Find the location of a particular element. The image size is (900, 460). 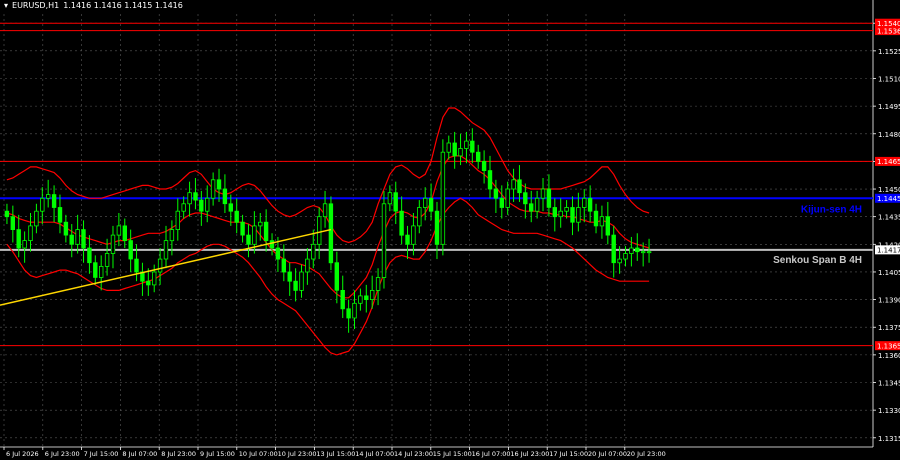

time-tick-label: 8 Jul 07:00 is located at coordinates (139, 454).